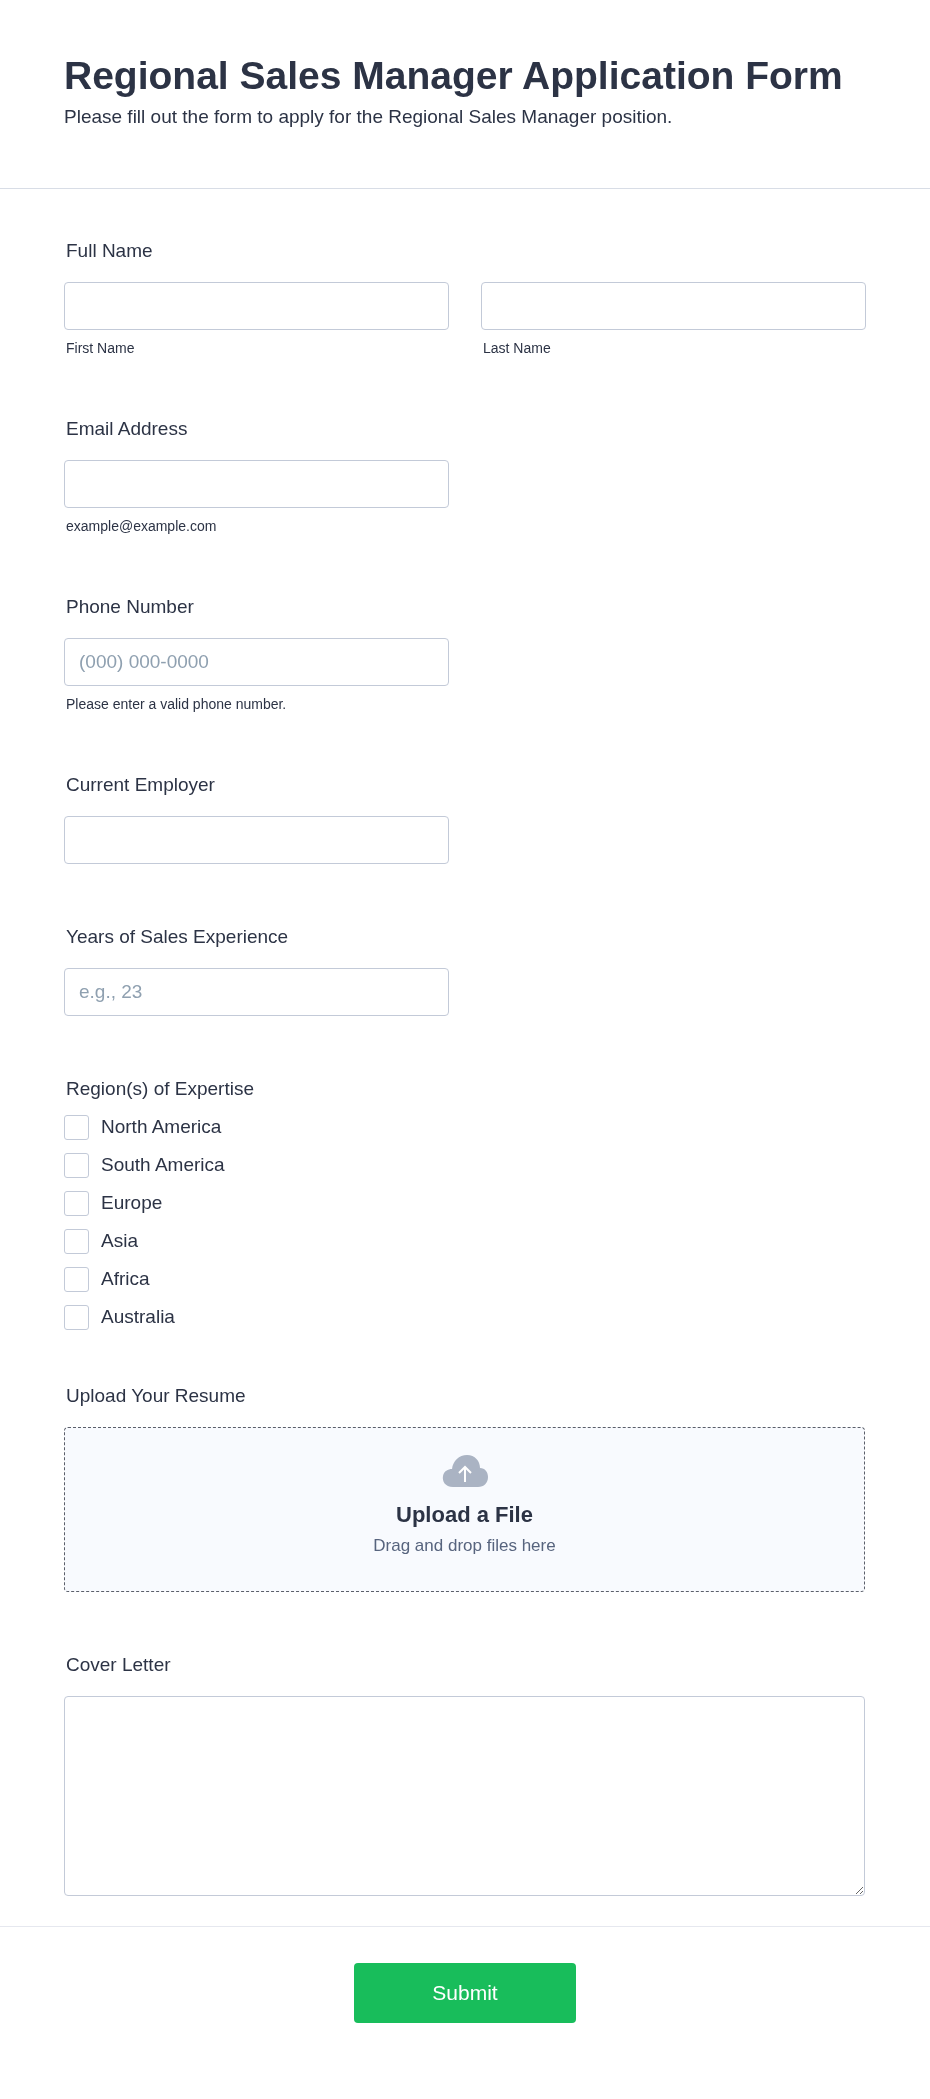  What do you see at coordinates (130, 607) in the screenshot?
I see `field-label: Phone Number` at bounding box center [130, 607].